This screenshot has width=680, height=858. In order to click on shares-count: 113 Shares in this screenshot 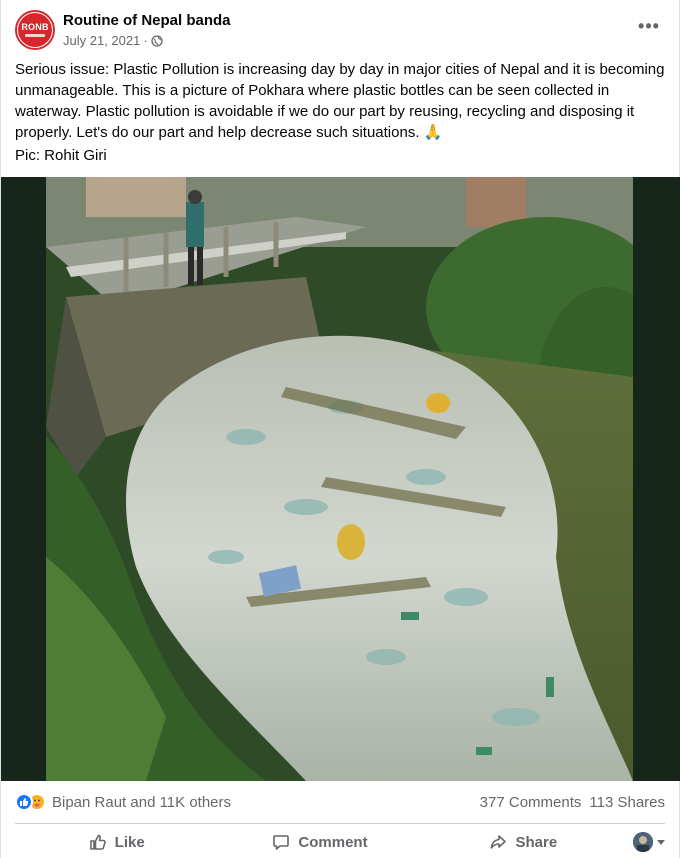, I will do `click(627, 802)`.